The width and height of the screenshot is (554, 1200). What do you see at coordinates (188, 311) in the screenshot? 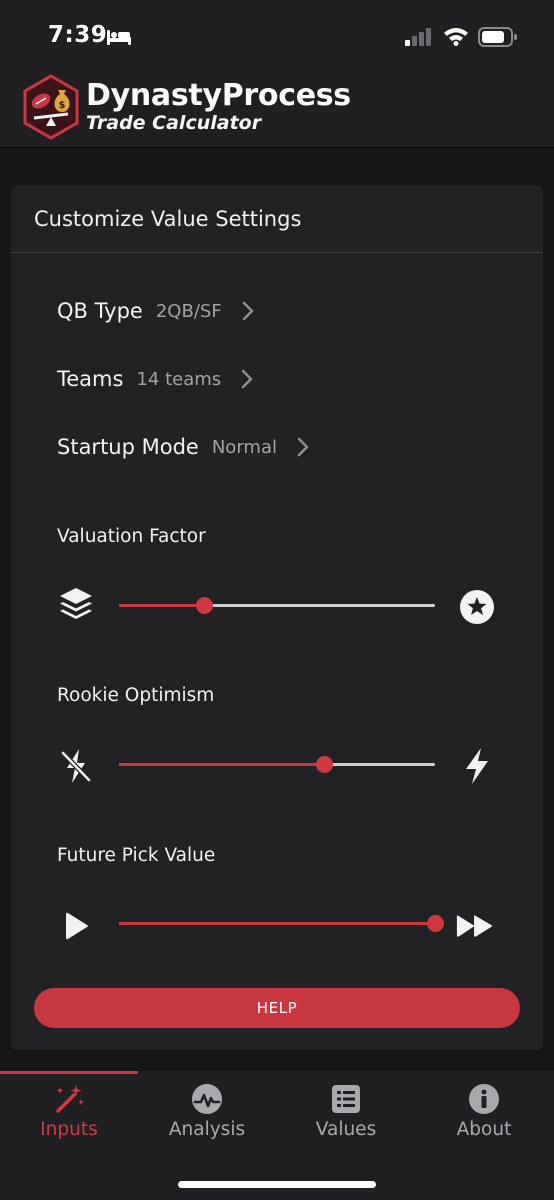
I see `setting-value: 2QB/SF` at bounding box center [188, 311].